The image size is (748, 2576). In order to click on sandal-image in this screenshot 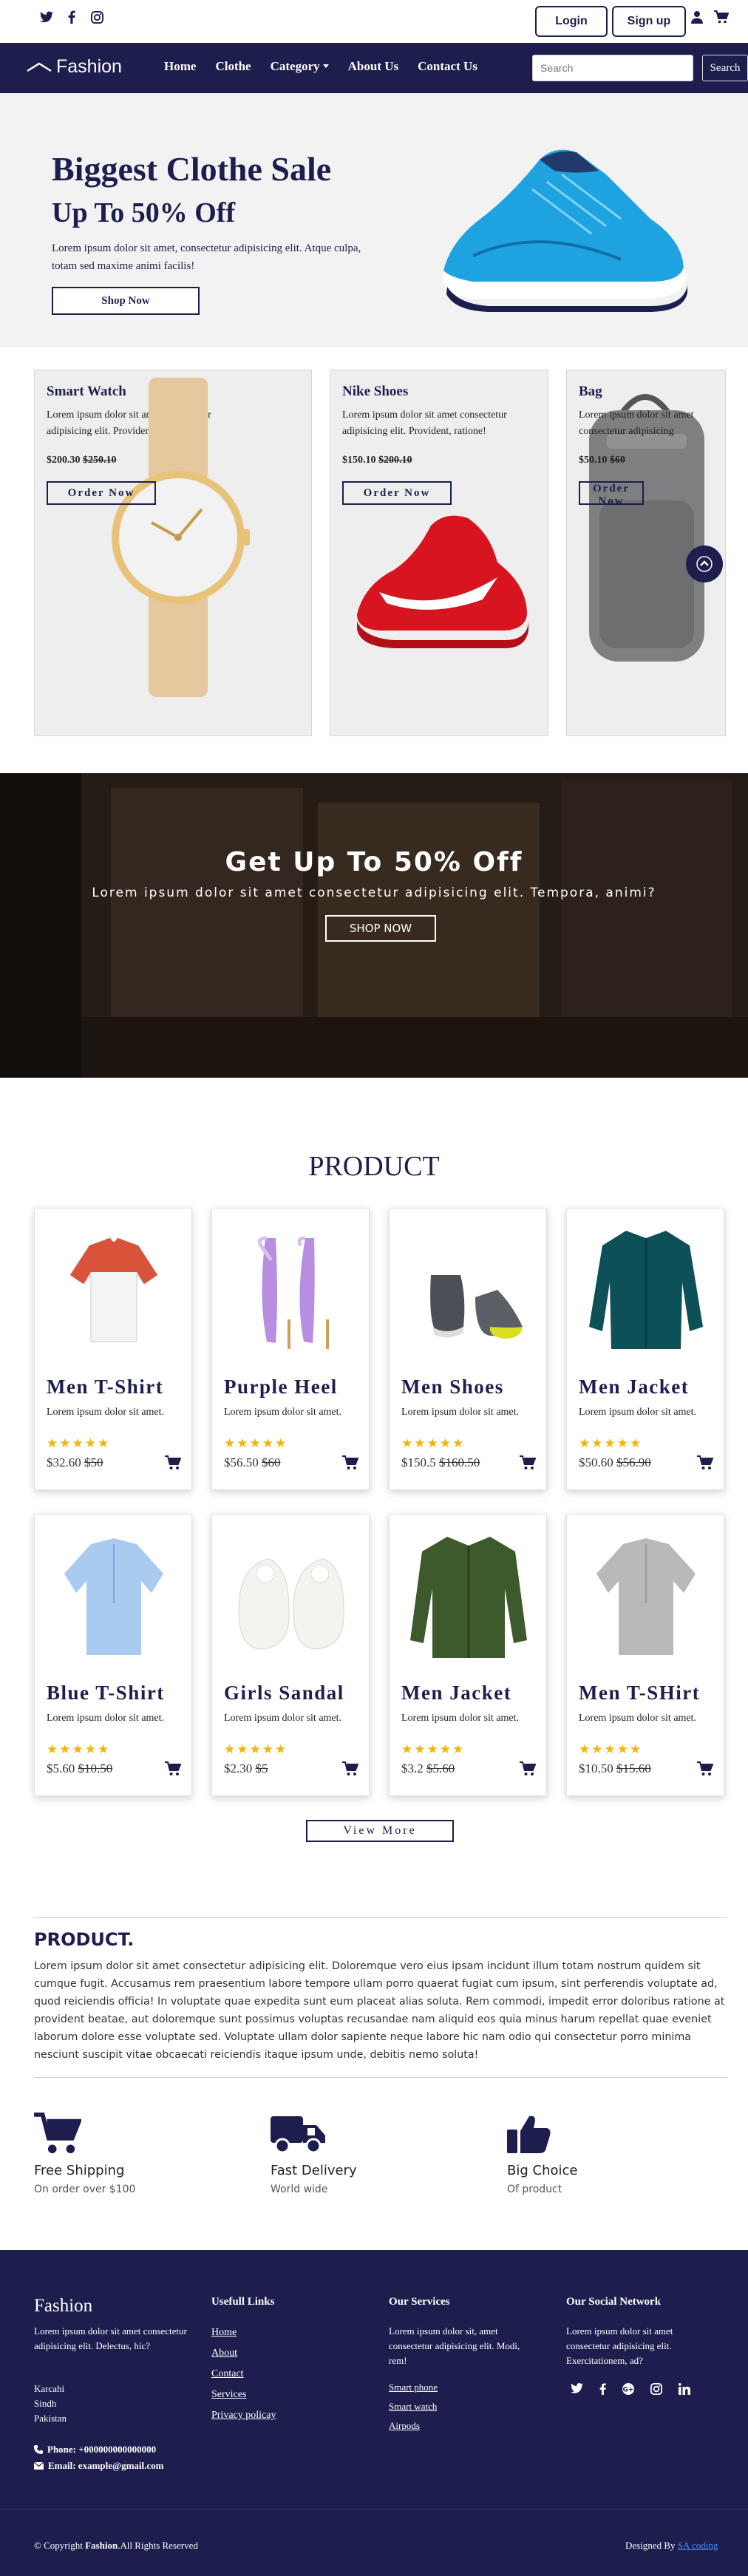, I will do `click(291, 1604)`.